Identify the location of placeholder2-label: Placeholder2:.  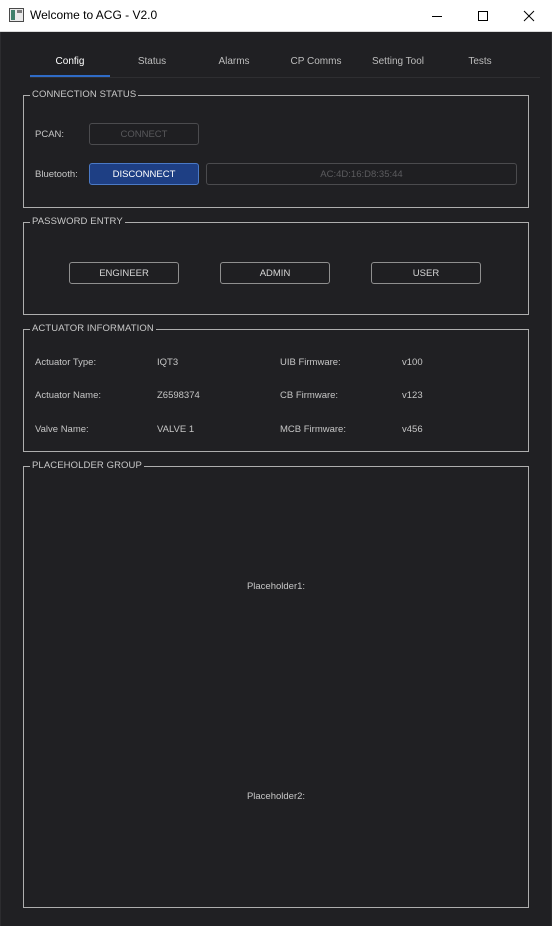
(276, 796).